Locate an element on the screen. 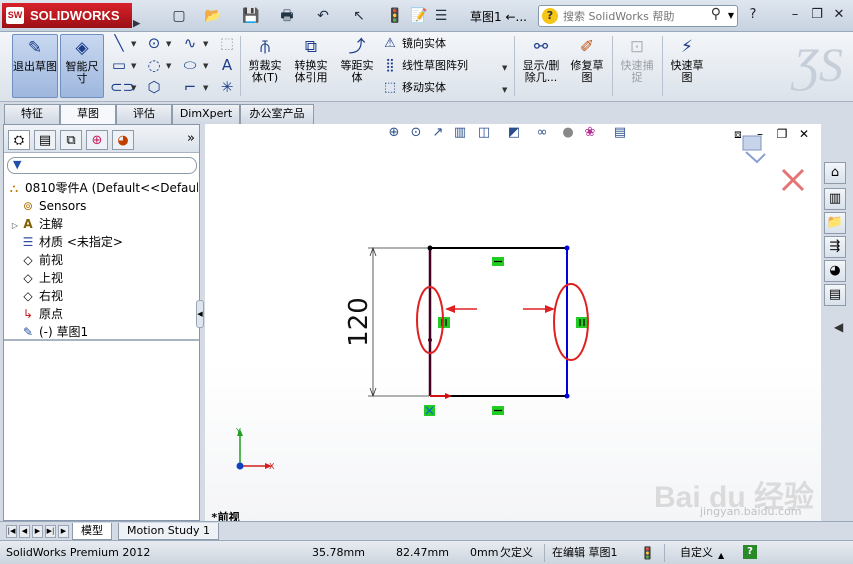  appearances-icon: ◕ is located at coordinates (835, 271).